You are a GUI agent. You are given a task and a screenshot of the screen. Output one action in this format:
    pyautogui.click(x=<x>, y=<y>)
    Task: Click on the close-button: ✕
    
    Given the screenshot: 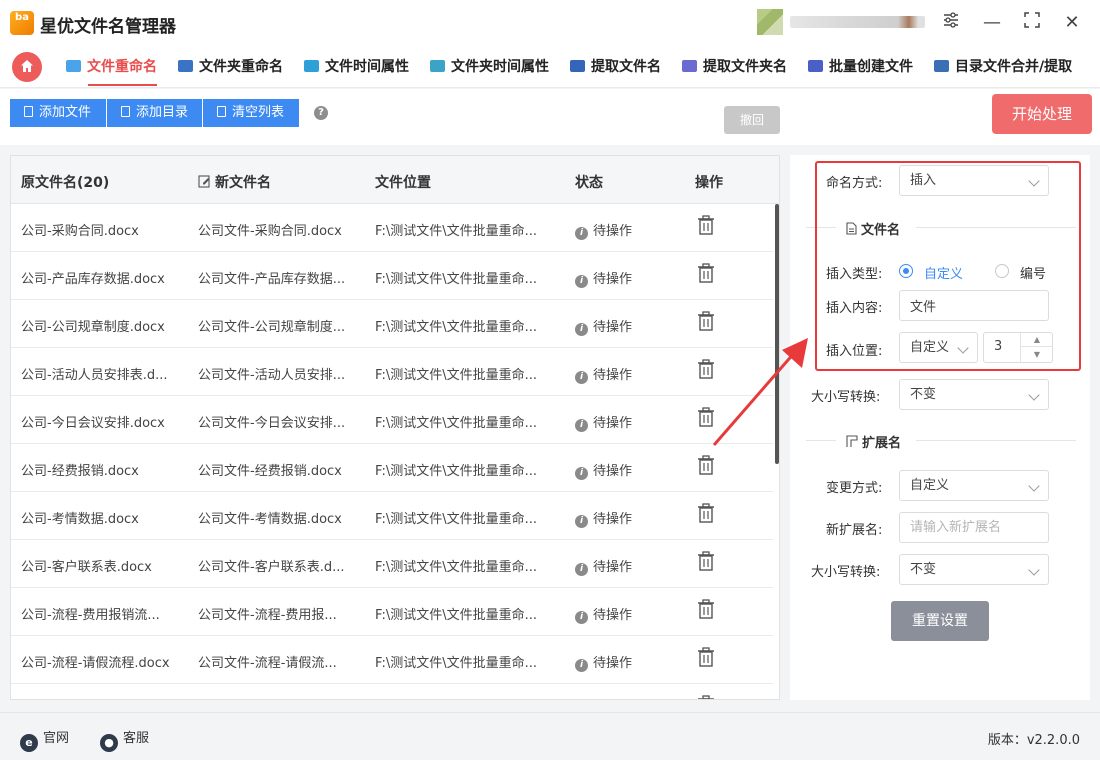 What is the action you would take?
    pyautogui.click(x=1072, y=23)
    